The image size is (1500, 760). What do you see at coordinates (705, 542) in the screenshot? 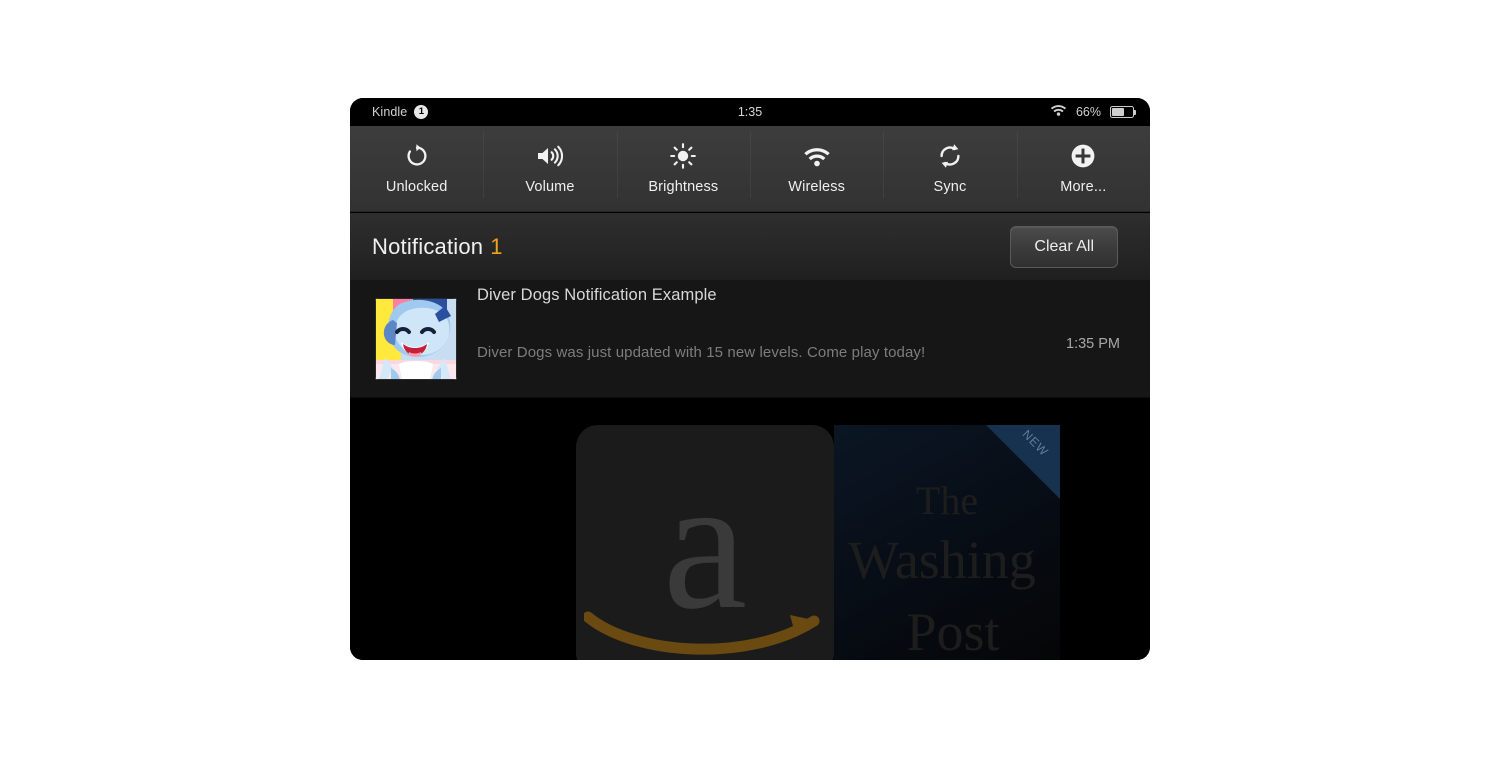
I see `amazon-app-icon: a` at bounding box center [705, 542].